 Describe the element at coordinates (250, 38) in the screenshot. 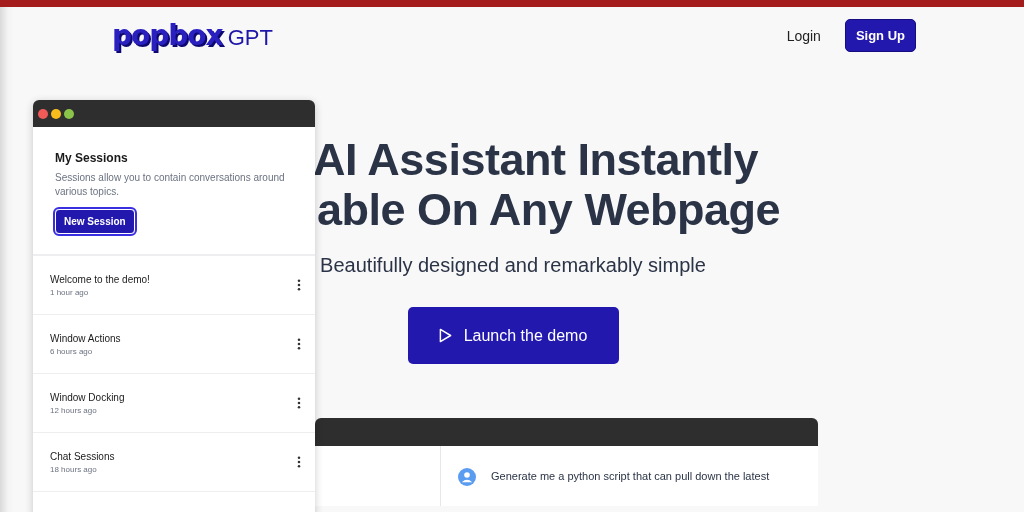

I see `logo-suffix: GPT` at that location.